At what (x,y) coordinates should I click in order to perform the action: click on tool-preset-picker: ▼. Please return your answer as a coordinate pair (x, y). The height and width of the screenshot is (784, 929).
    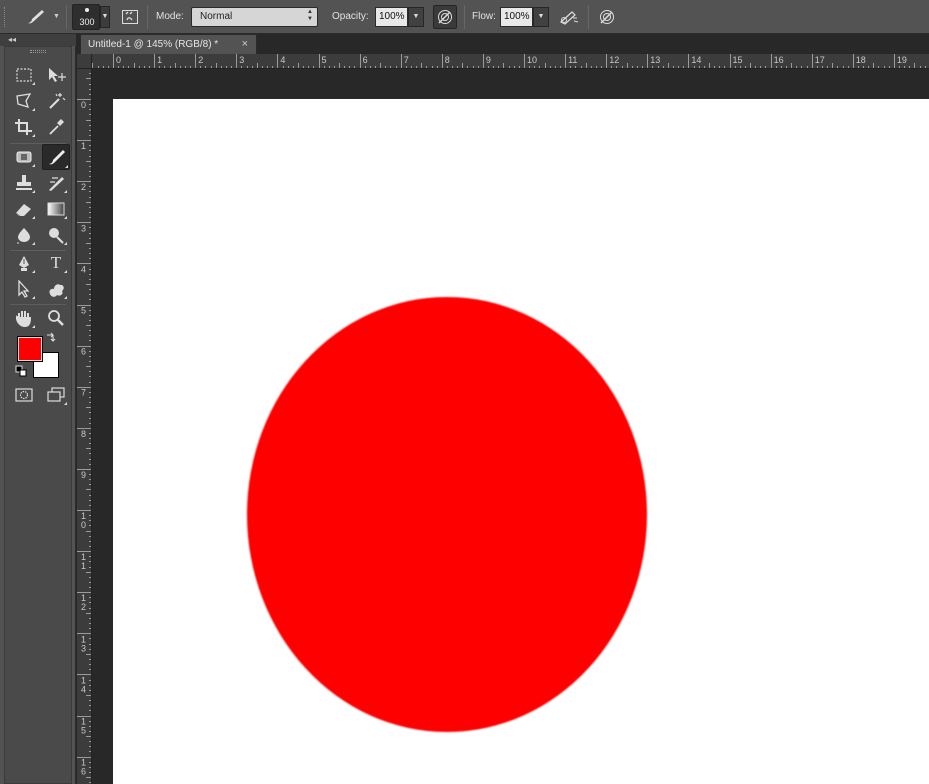
    Looking at the image, I should click on (42, 17).